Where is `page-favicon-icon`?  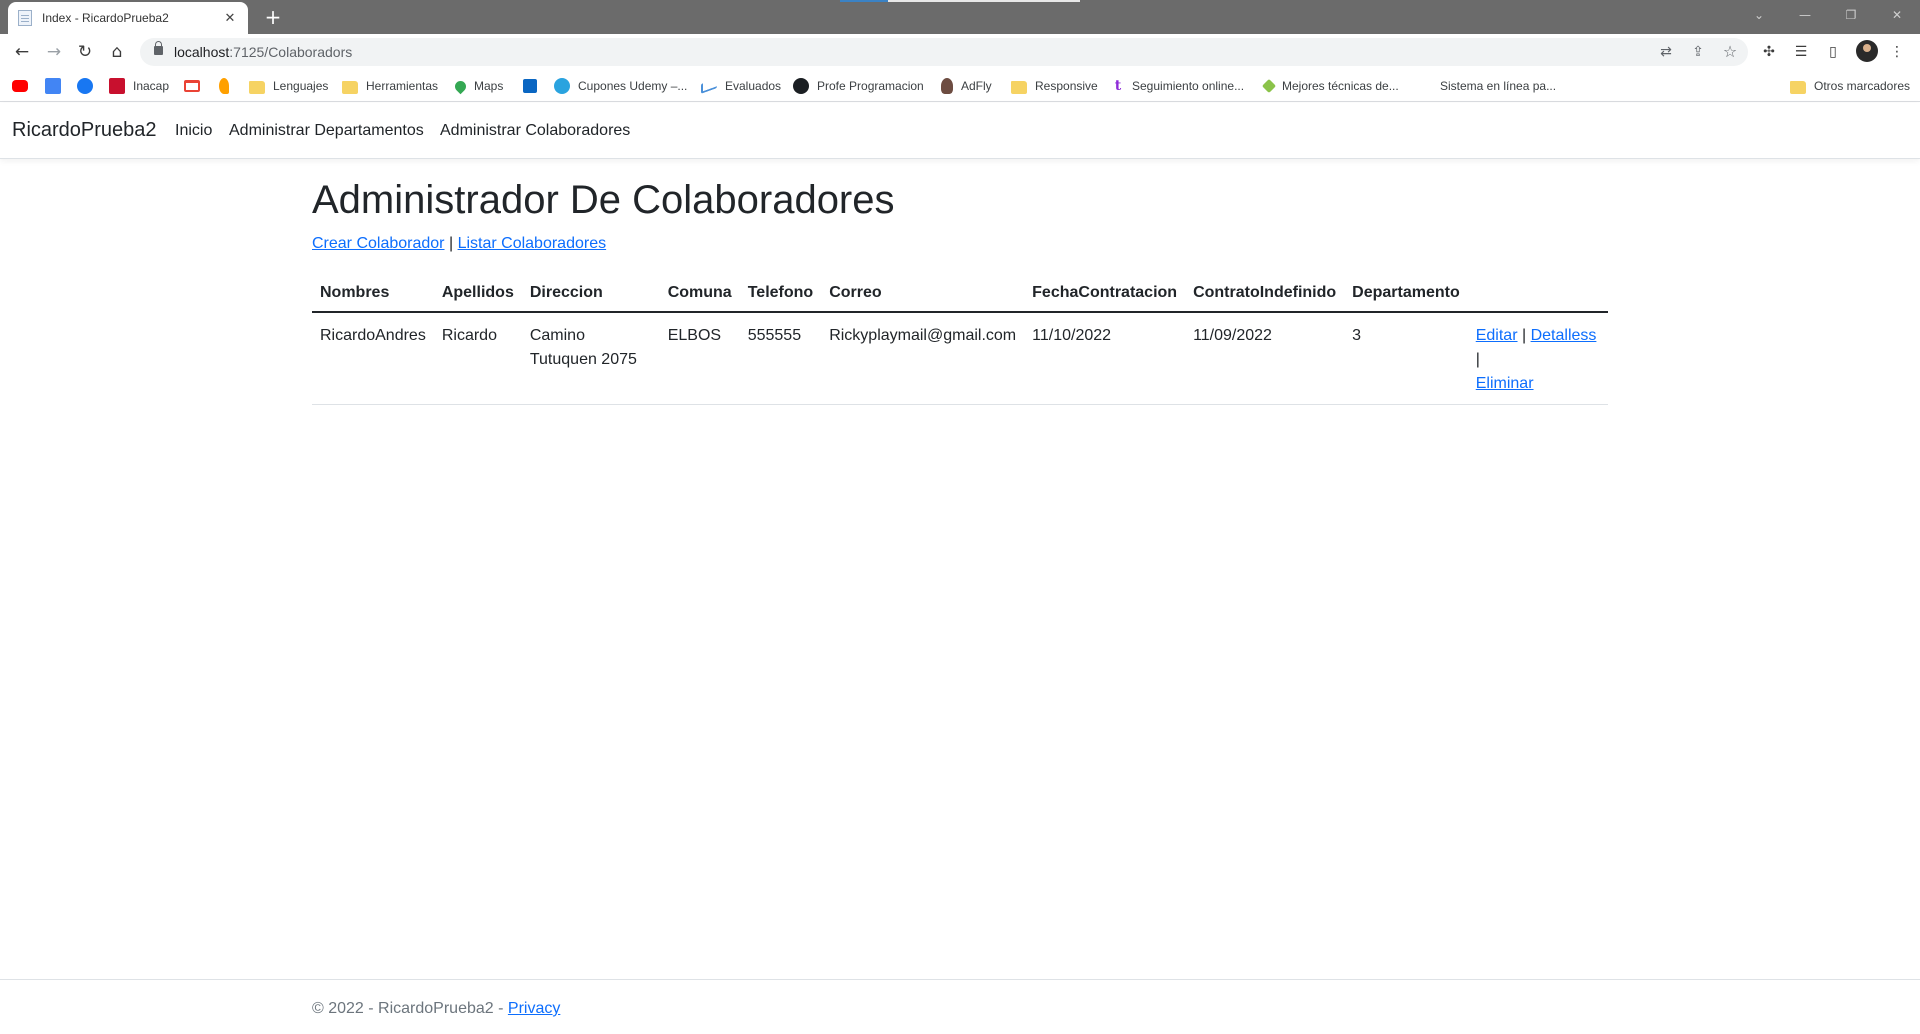 page-favicon-icon is located at coordinates (25, 18).